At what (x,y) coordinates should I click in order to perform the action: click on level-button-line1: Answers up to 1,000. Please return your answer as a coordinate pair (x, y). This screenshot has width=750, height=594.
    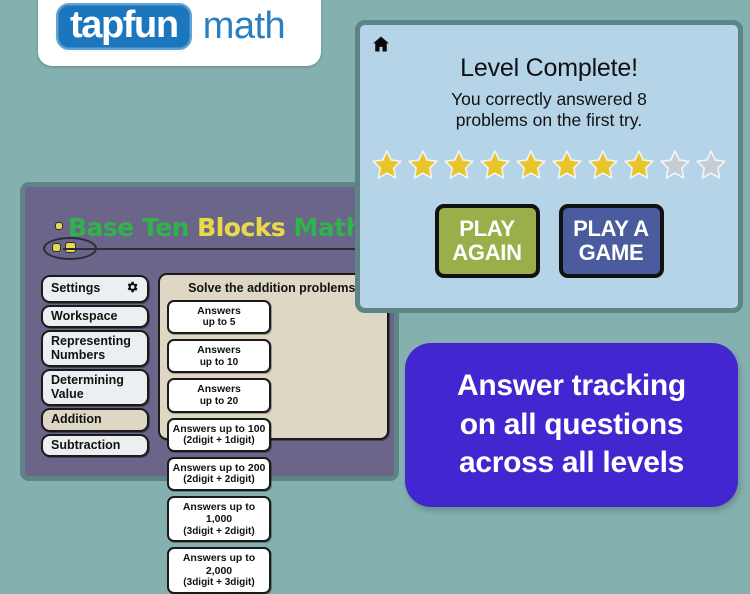
    Looking at the image, I should click on (219, 513).